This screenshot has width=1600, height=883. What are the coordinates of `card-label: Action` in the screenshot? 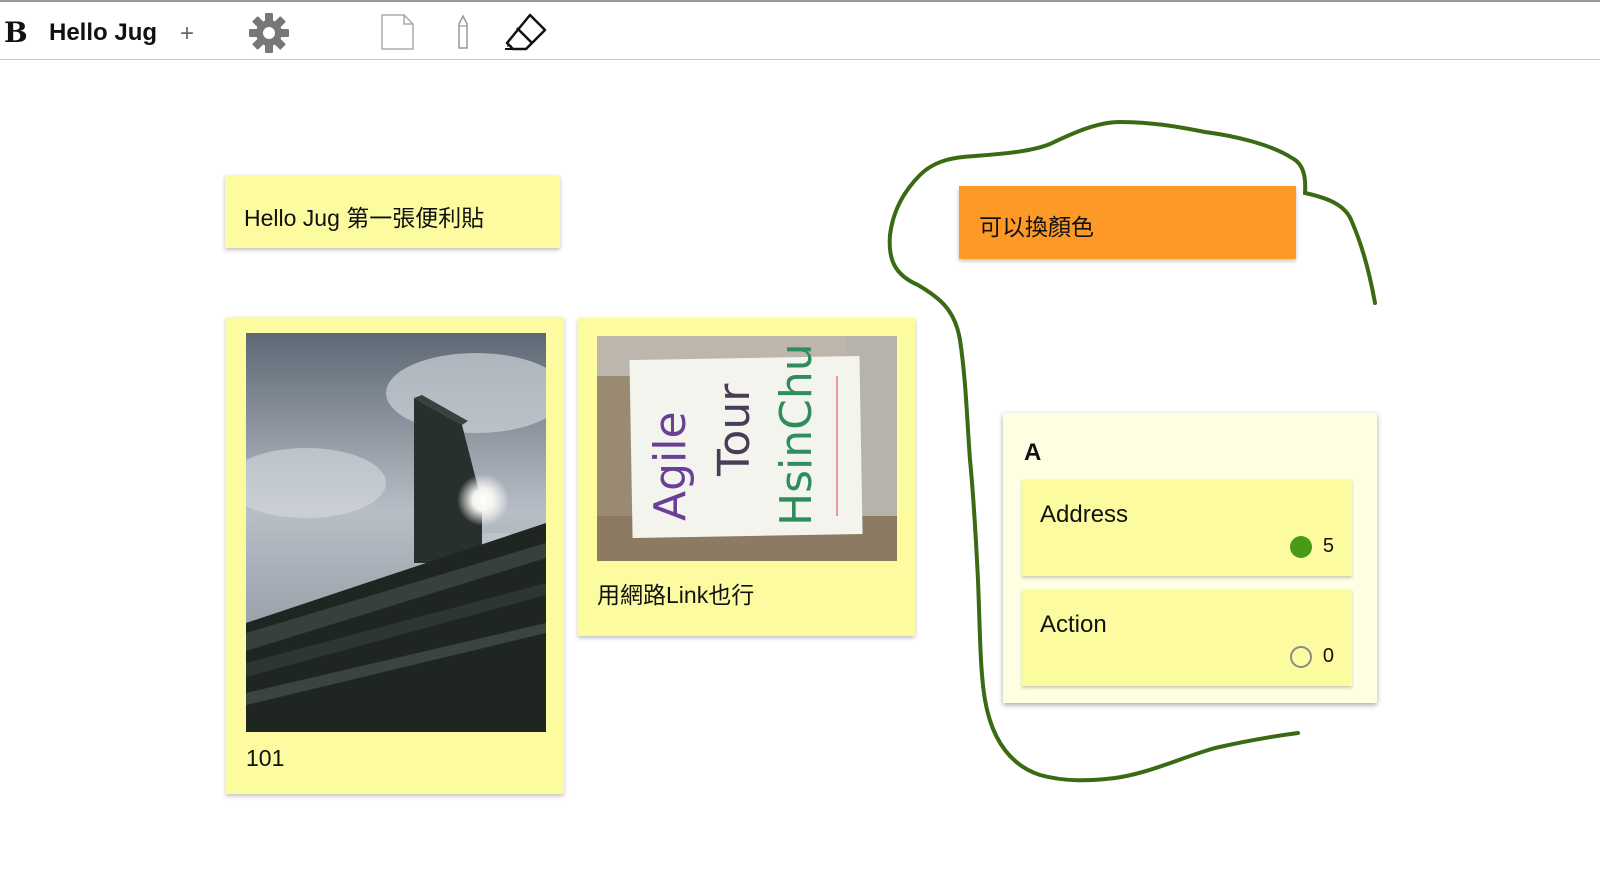 It's located at (1073, 624).